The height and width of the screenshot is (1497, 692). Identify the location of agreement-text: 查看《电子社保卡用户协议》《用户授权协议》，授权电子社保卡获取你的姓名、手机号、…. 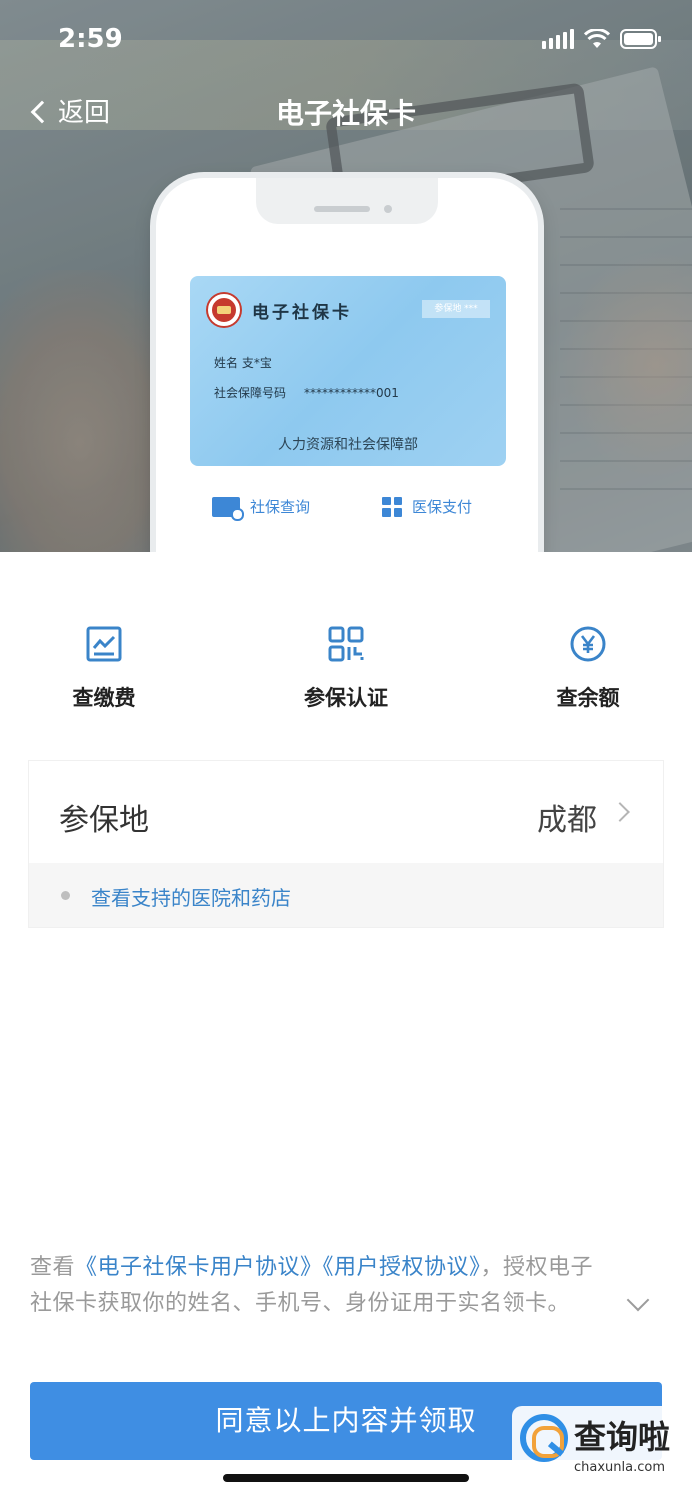
(315, 1286).